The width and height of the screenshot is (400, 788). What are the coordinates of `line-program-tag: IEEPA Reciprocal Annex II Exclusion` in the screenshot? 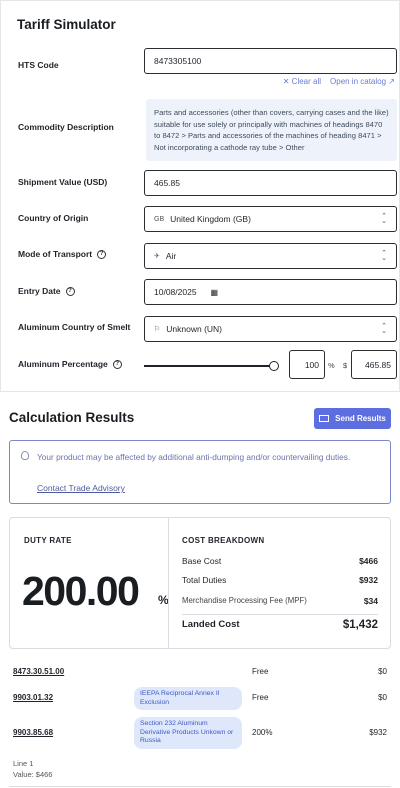 It's located at (188, 699).